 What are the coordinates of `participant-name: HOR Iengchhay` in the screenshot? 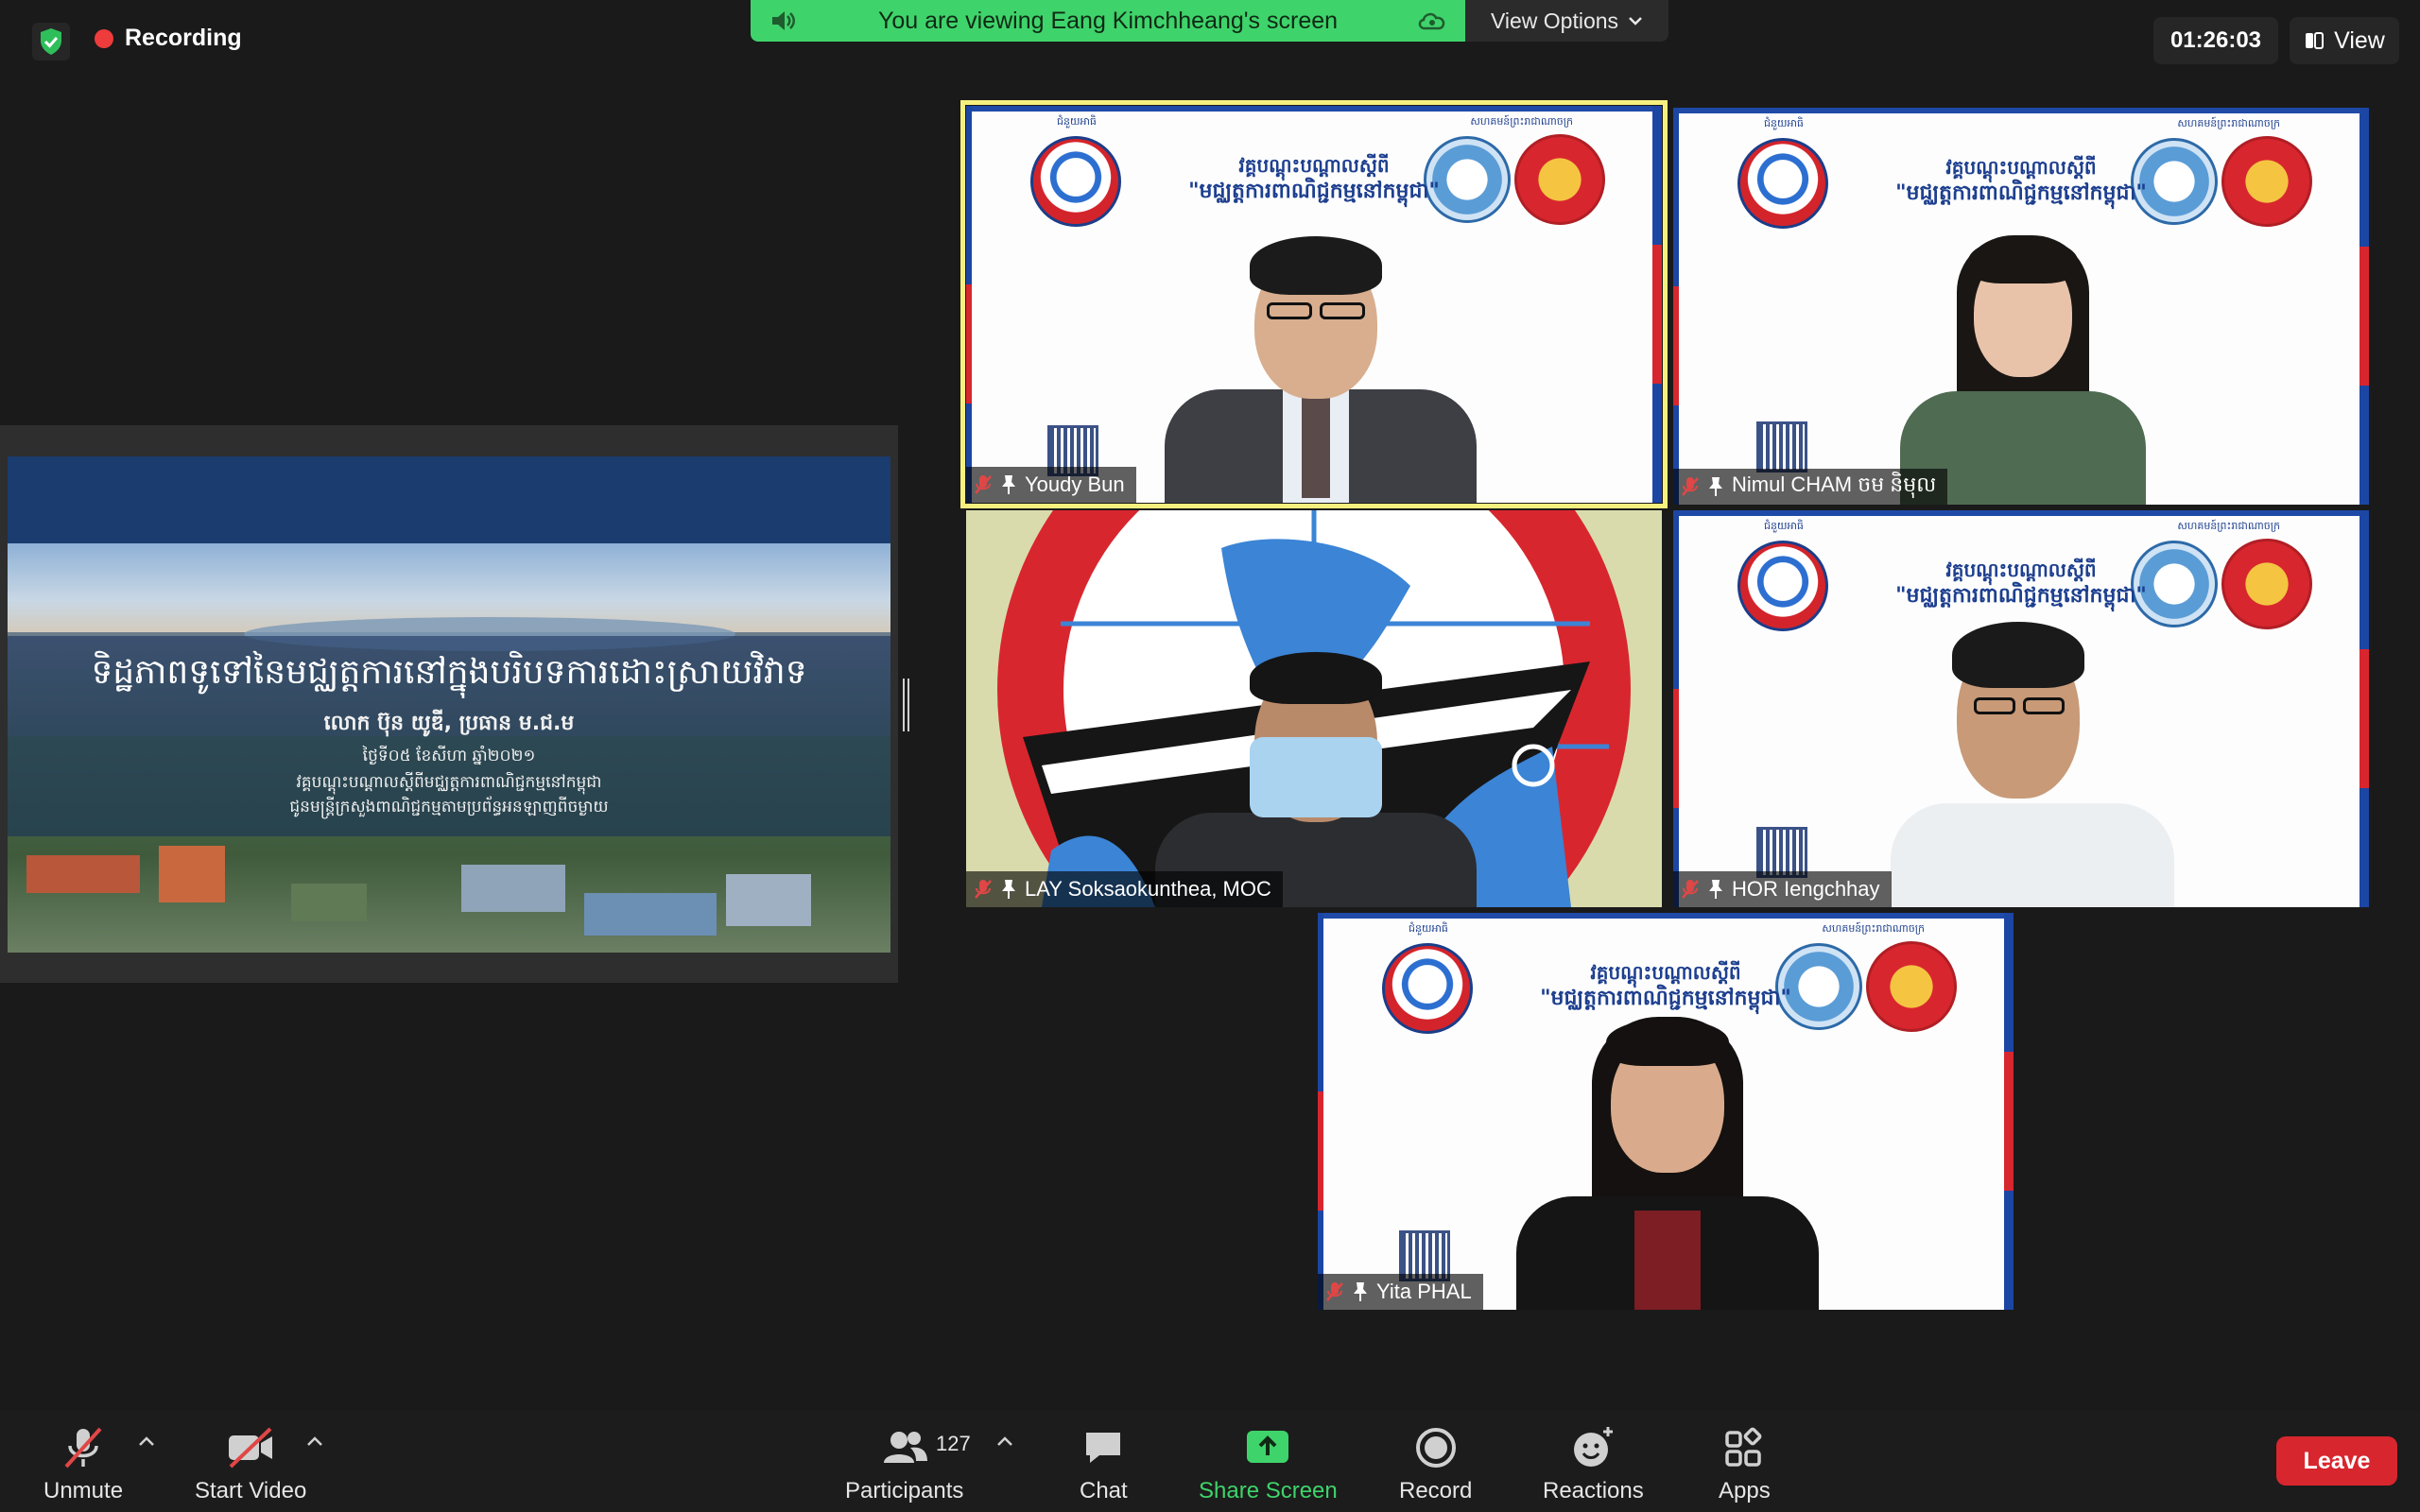 It's located at (1806, 889).